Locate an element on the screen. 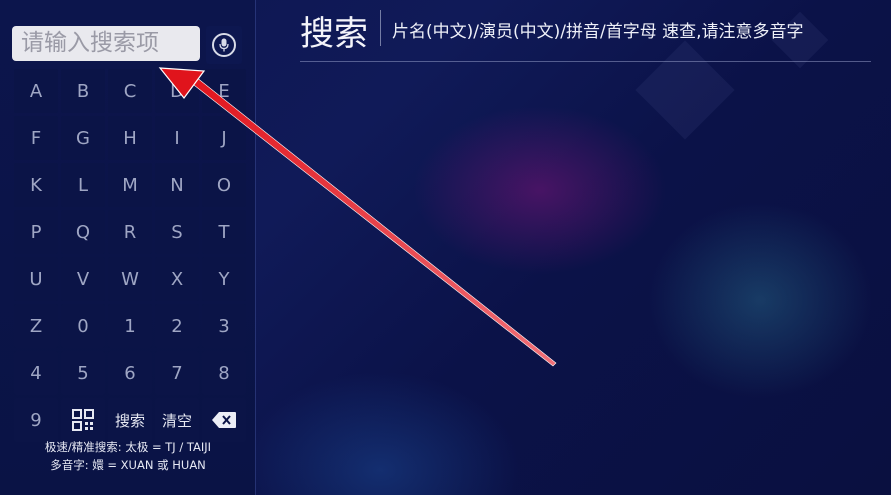  polyphone-hint: 多音字: 嬛 = XUAN 或 HUAN is located at coordinates (128, 465).